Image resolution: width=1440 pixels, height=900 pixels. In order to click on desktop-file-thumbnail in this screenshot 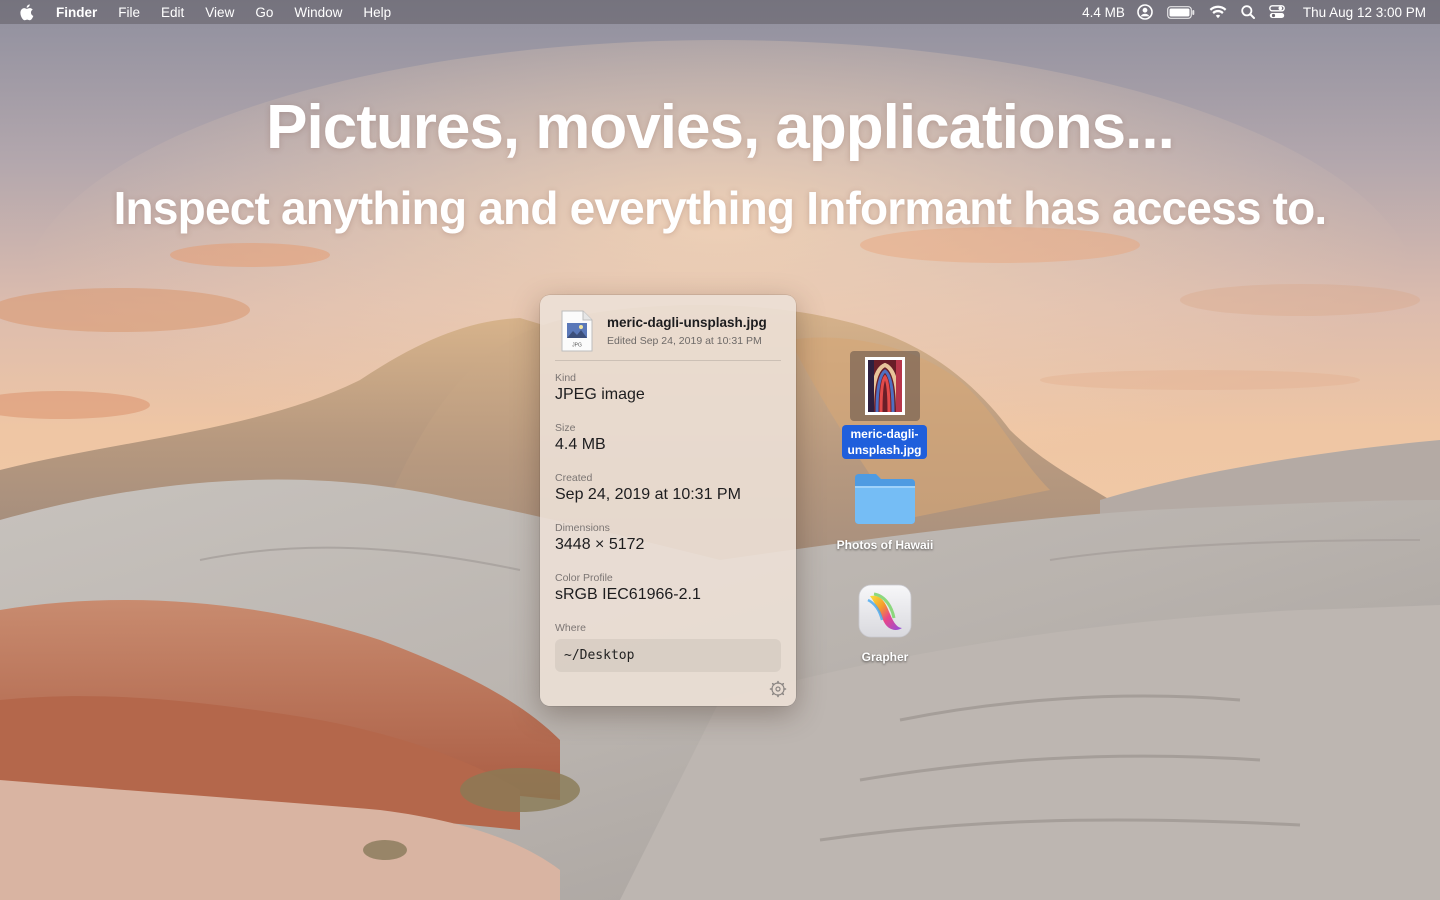, I will do `click(885, 386)`.